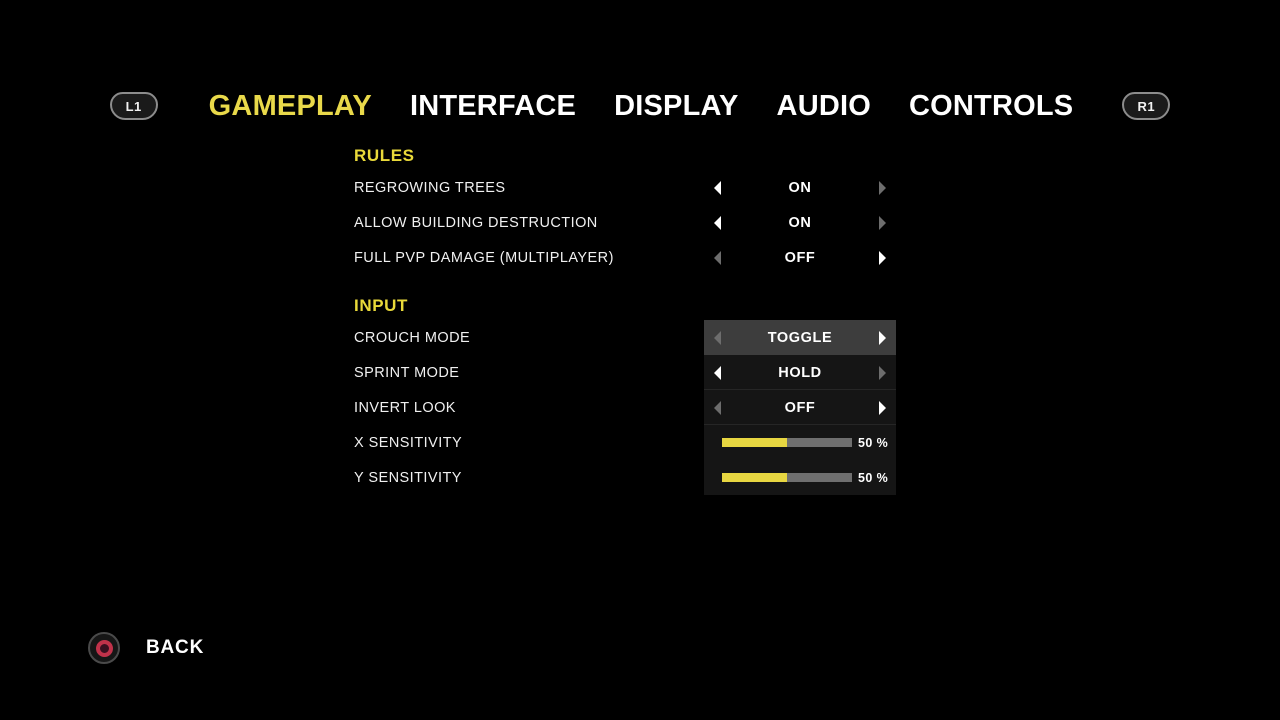  Describe the element at coordinates (407, 372) in the screenshot. I see `setting-label: SPRINT MODE` at that location.